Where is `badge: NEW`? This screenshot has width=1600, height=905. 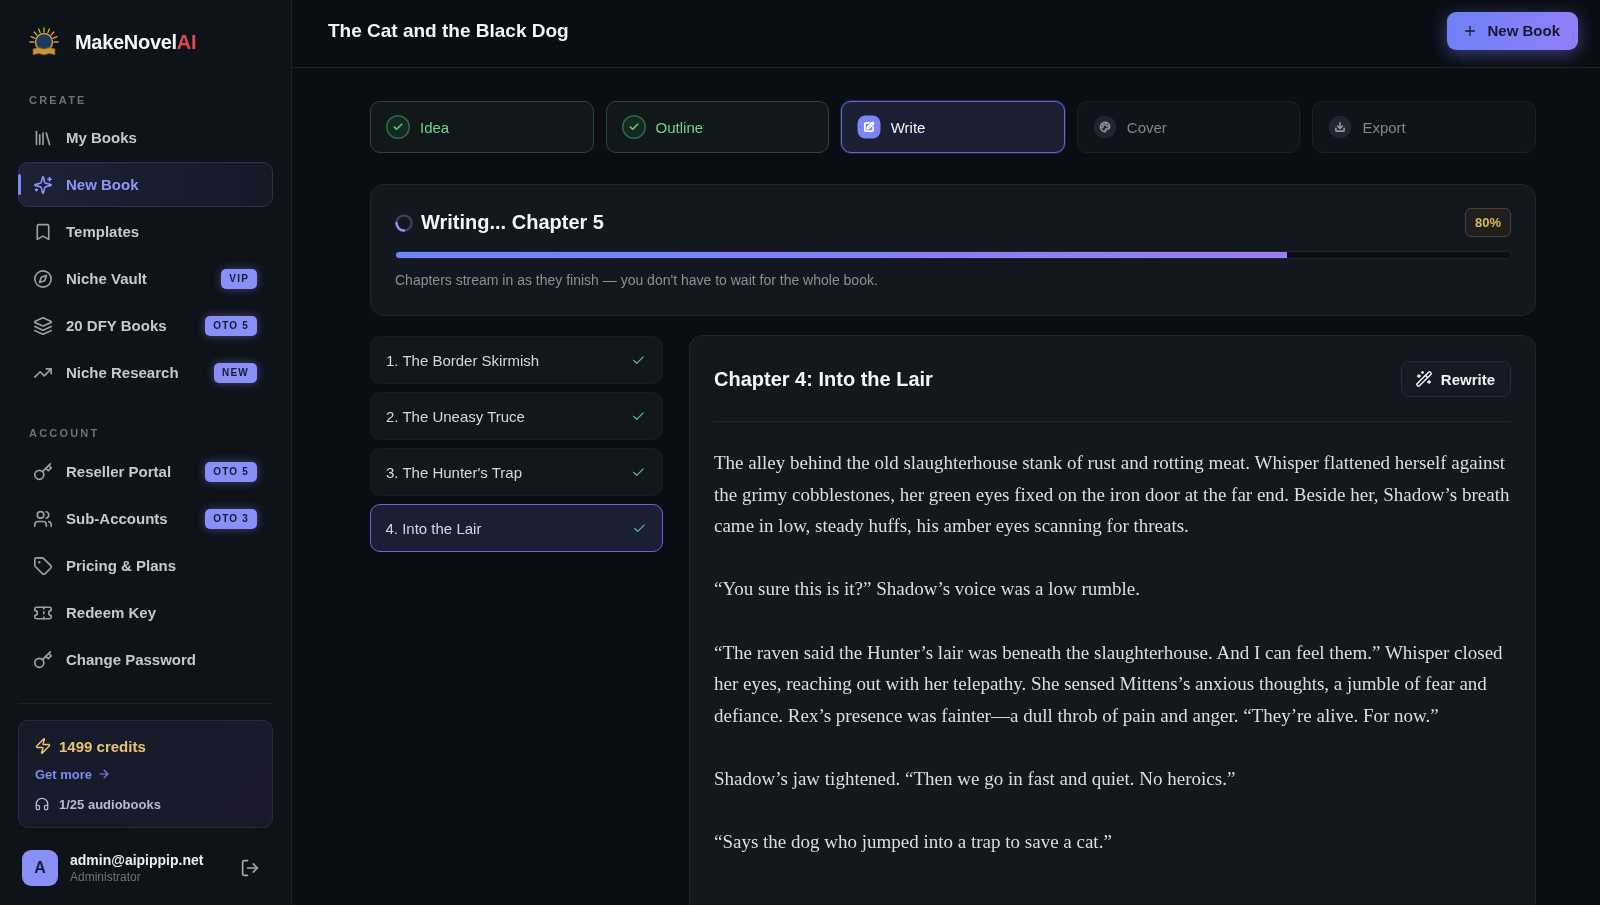 badge: NEW is located at coordinates (235, 372).